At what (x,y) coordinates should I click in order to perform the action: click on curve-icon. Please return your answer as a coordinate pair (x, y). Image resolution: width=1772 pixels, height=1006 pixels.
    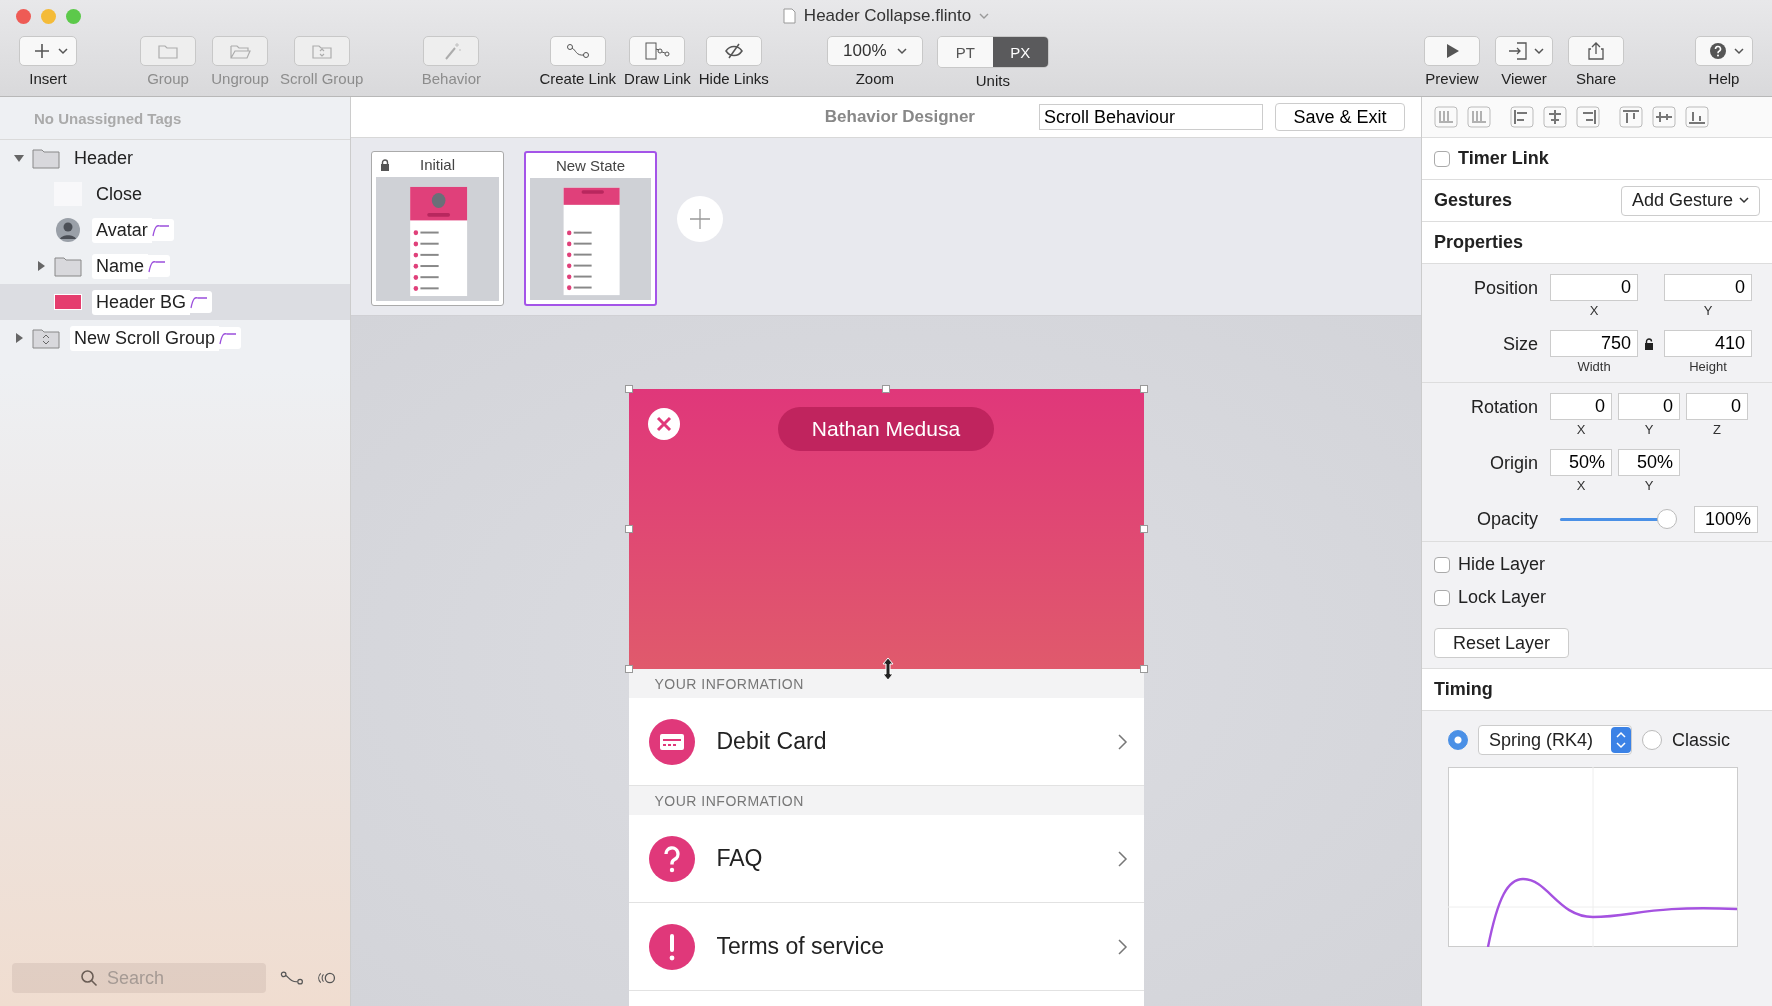
    Looking at the image, I should click on (159, 266).